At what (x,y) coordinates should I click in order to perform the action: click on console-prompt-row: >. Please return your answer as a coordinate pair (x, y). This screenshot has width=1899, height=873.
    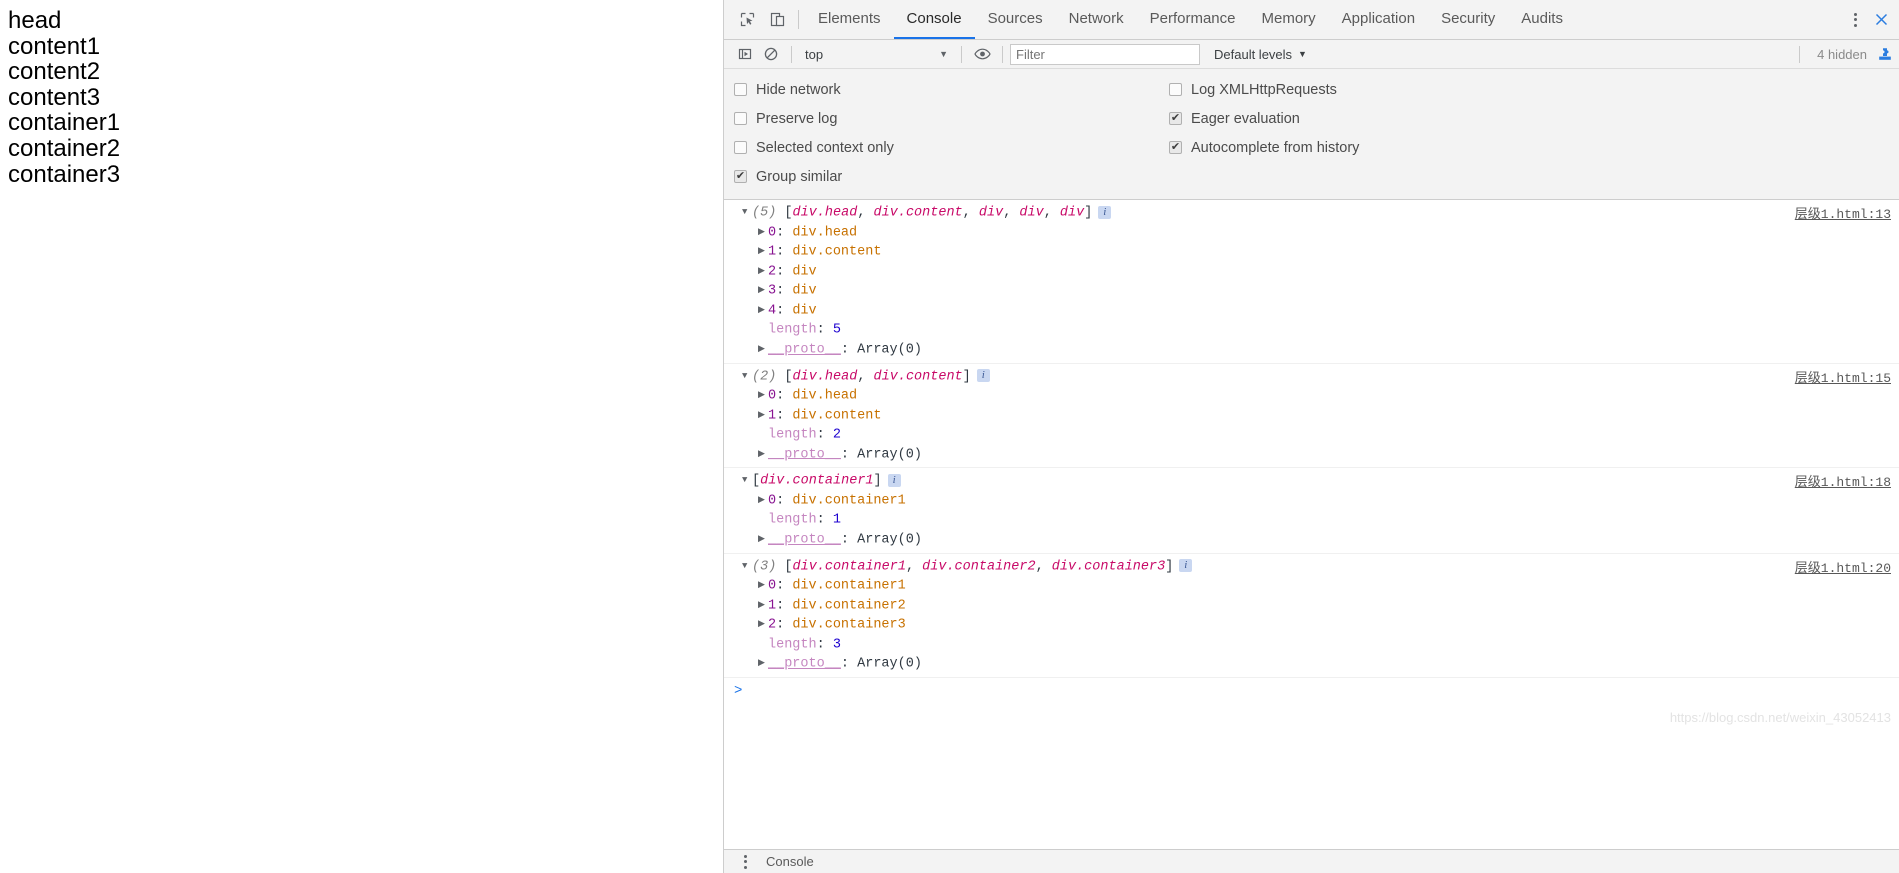
    Looking at the image, I should click on (1311, 689).